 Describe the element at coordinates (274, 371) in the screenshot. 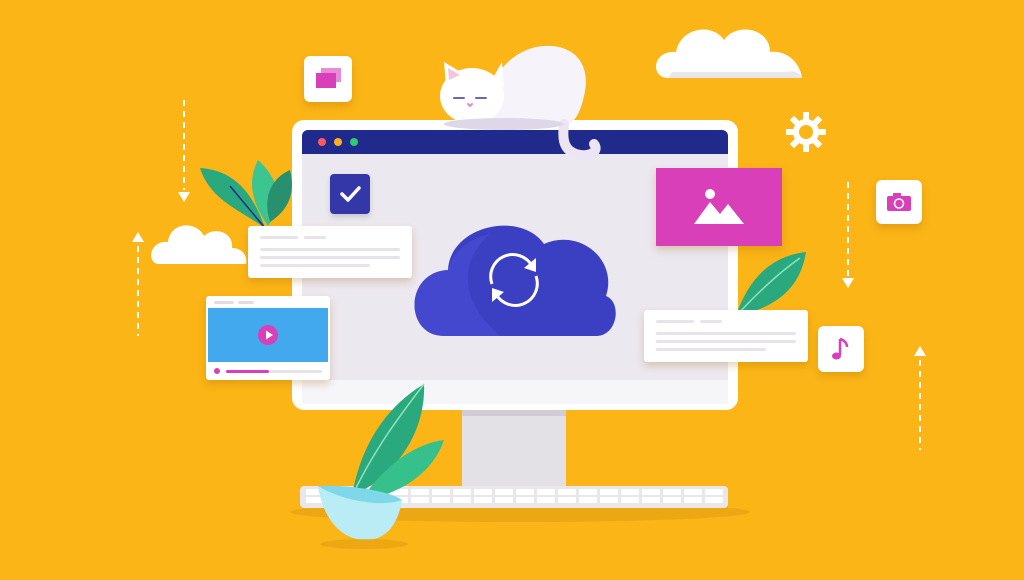

I see `progress-track` at that location.